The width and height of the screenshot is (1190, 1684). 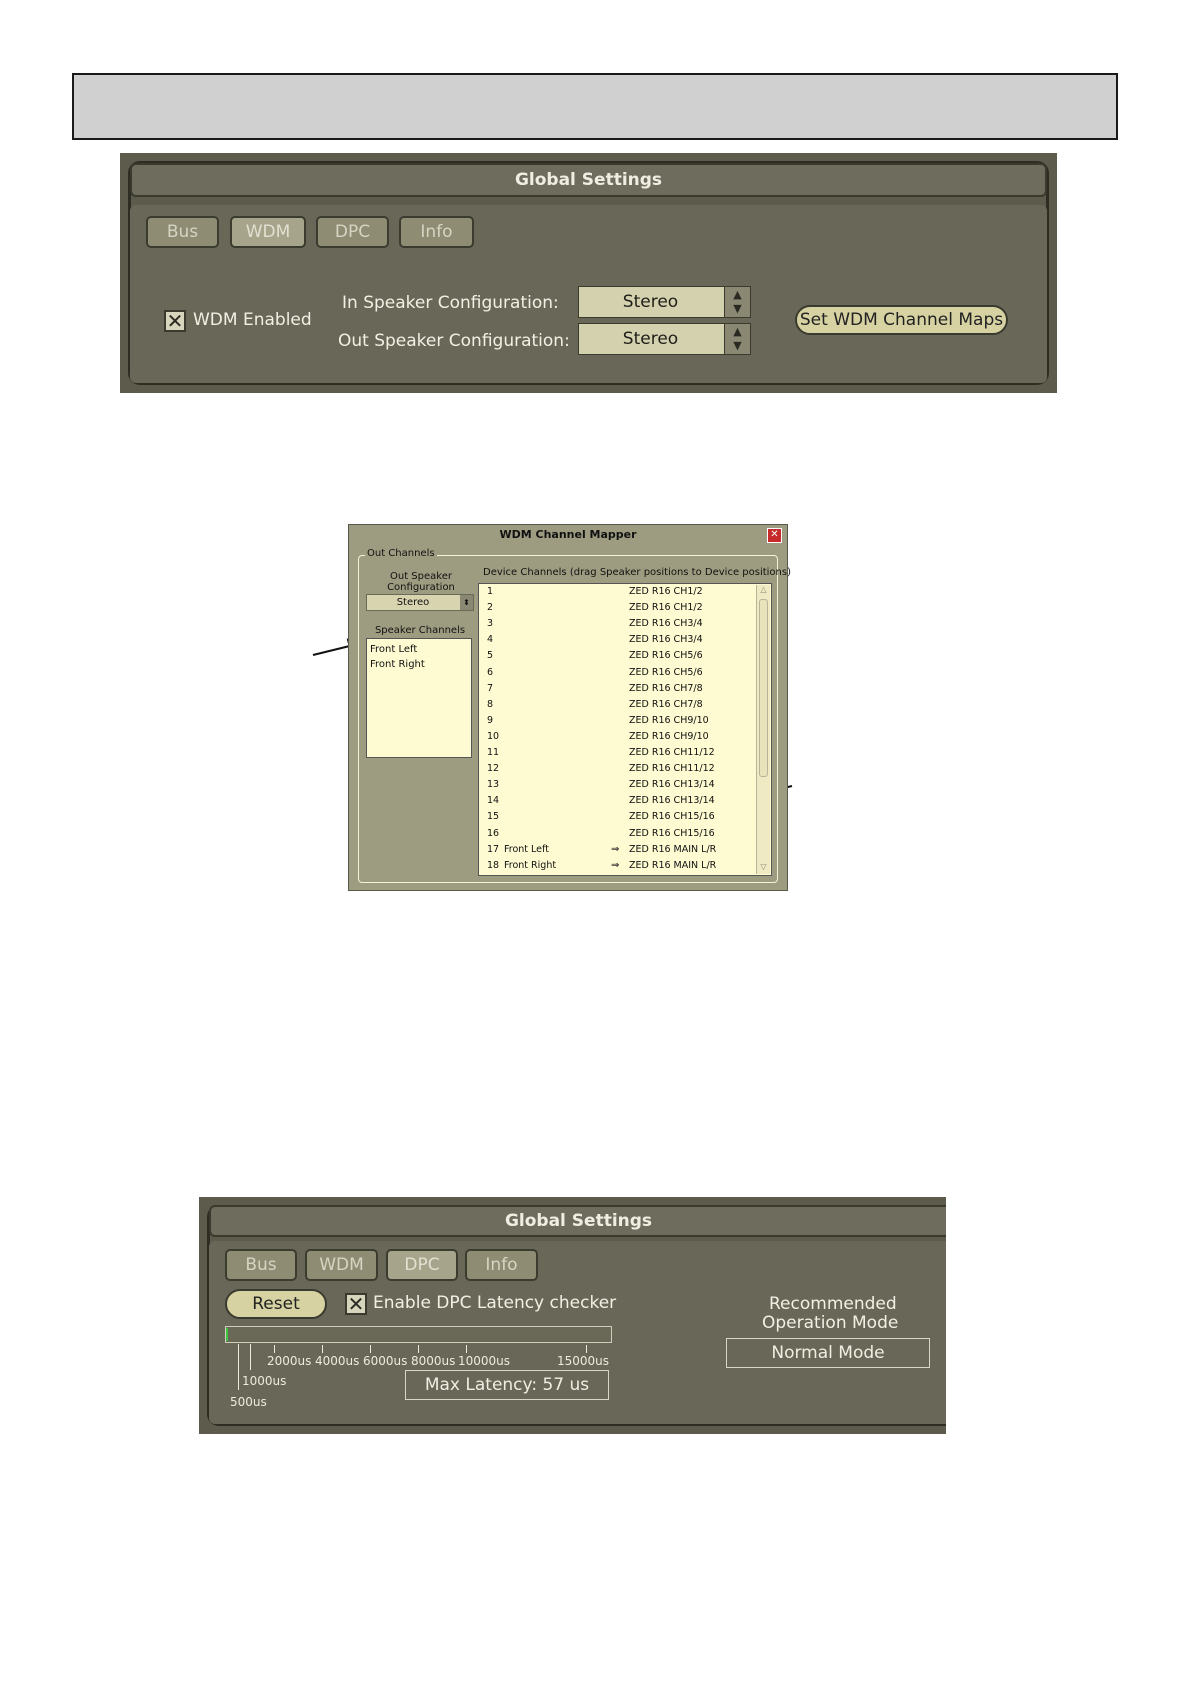 What do you see at coordinates (617, 769) in the screenshot?
I see `device-channel-row: 12 ZED R16 CH11/12` at bounding box center [617, 769].